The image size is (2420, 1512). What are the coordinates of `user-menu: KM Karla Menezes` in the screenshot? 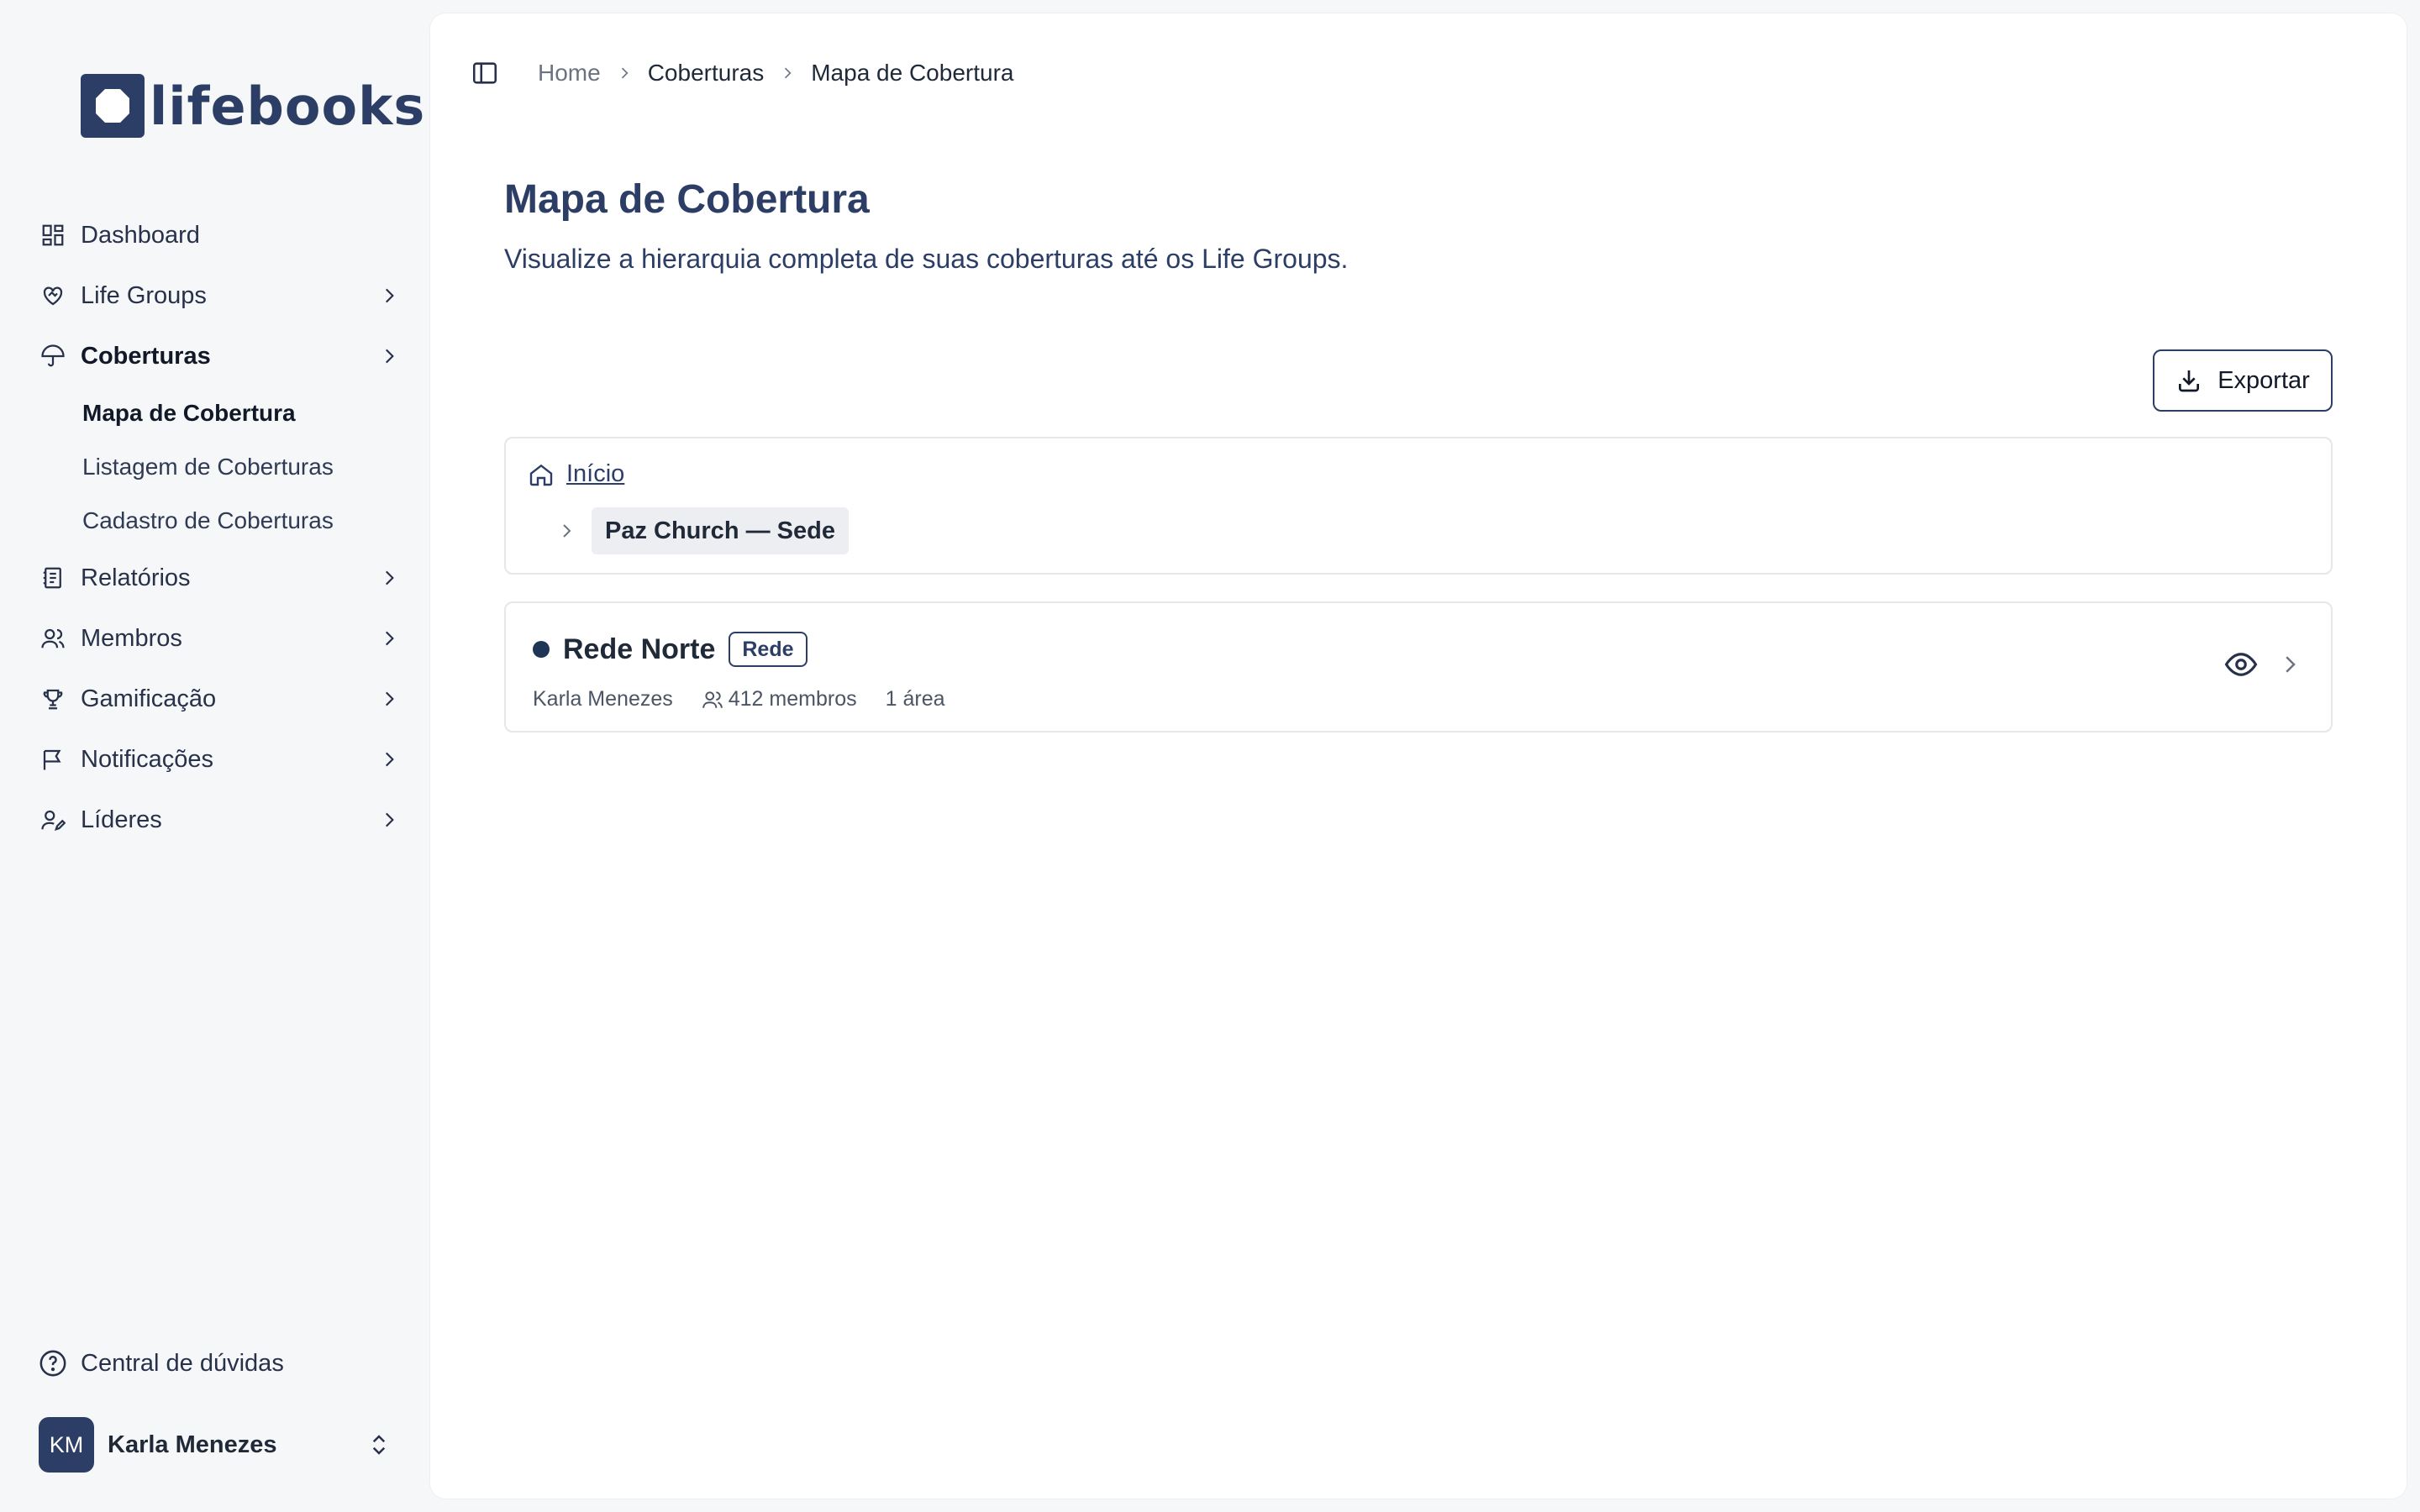 It's located at (216, 1444).